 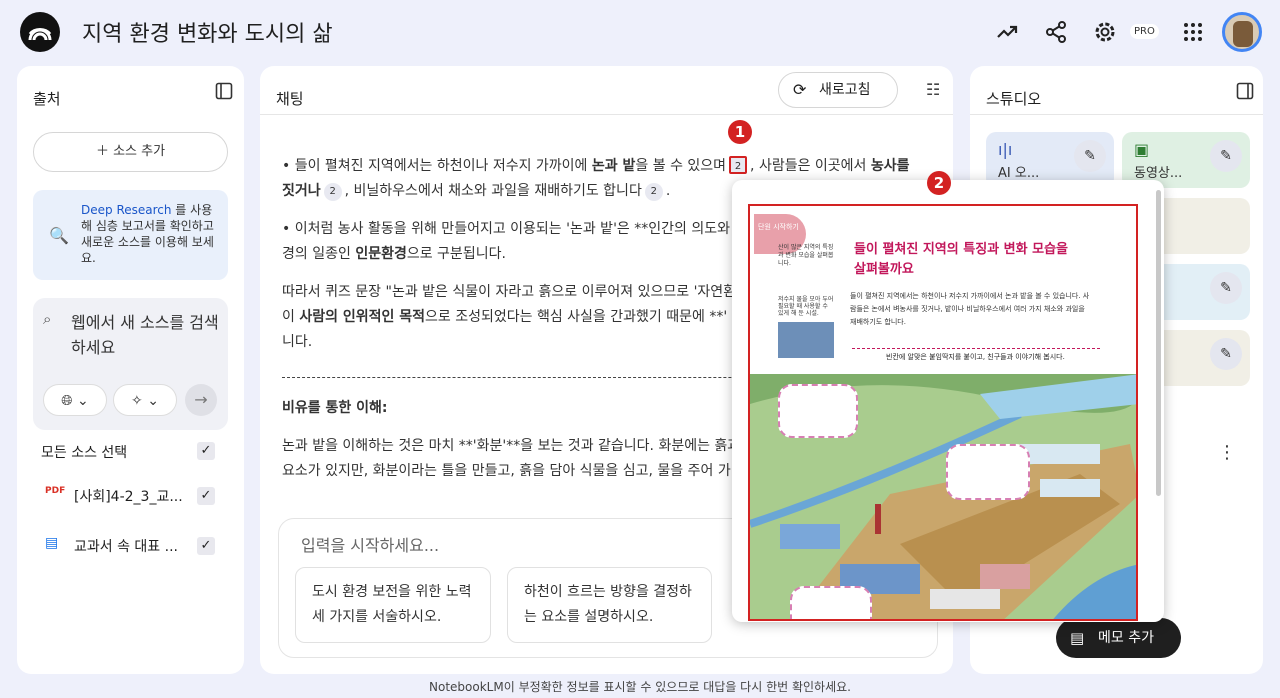 I want to click on annotation-badge: 2, so click(x=939, y=183).